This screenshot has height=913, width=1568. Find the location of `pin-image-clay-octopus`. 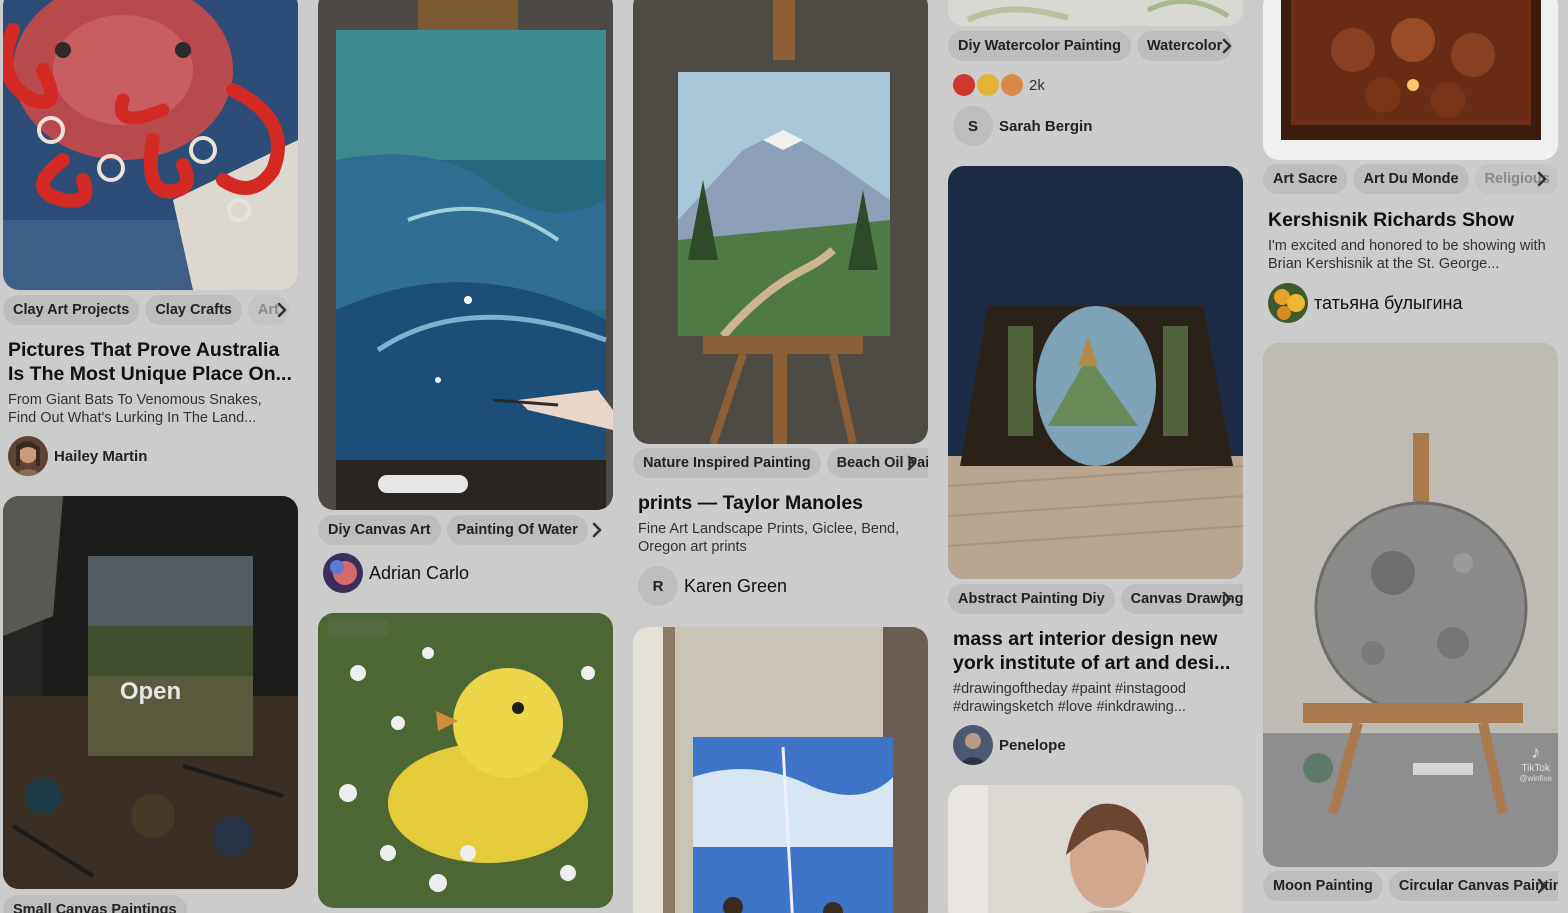

pin-image-clay-octopus is located at coordinates (150, 145).